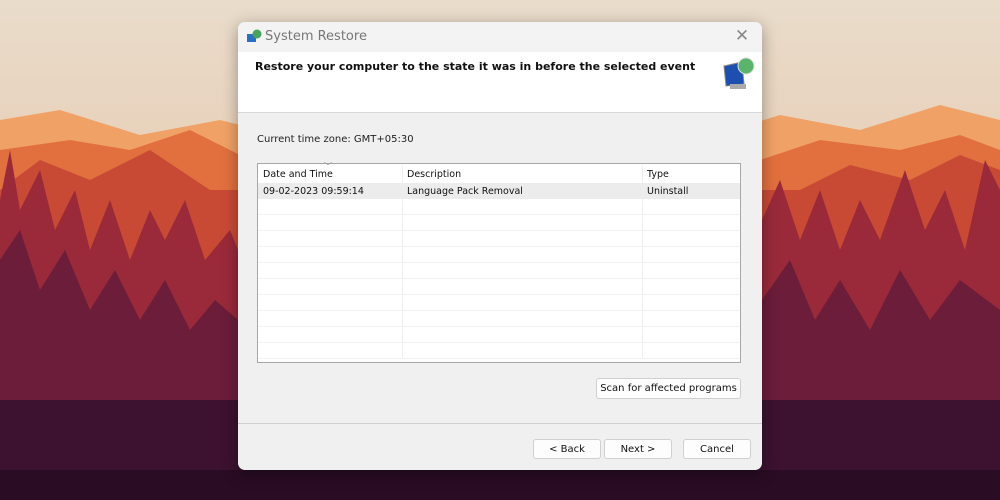 Image resolution: width=1000 pixels, height=500 pixels. I want to click on next-button: Next >, so click(638, 449).